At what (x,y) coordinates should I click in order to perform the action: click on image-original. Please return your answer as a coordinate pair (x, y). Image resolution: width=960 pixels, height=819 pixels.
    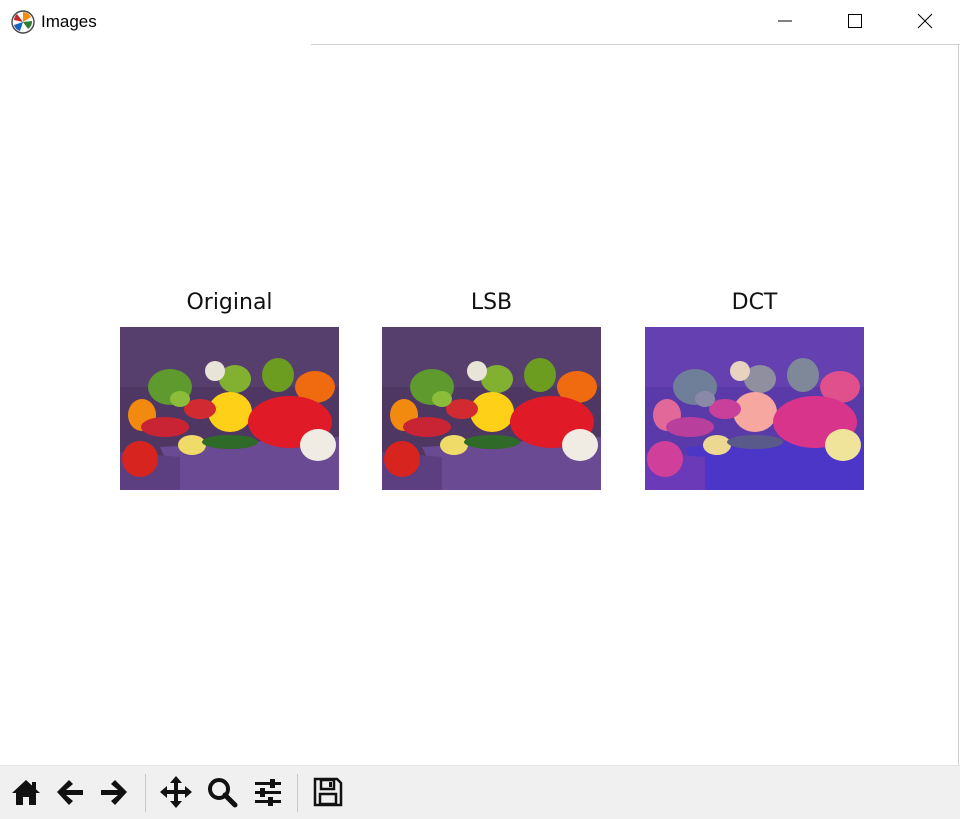
    Looking at the image, I should click on (229, 408).